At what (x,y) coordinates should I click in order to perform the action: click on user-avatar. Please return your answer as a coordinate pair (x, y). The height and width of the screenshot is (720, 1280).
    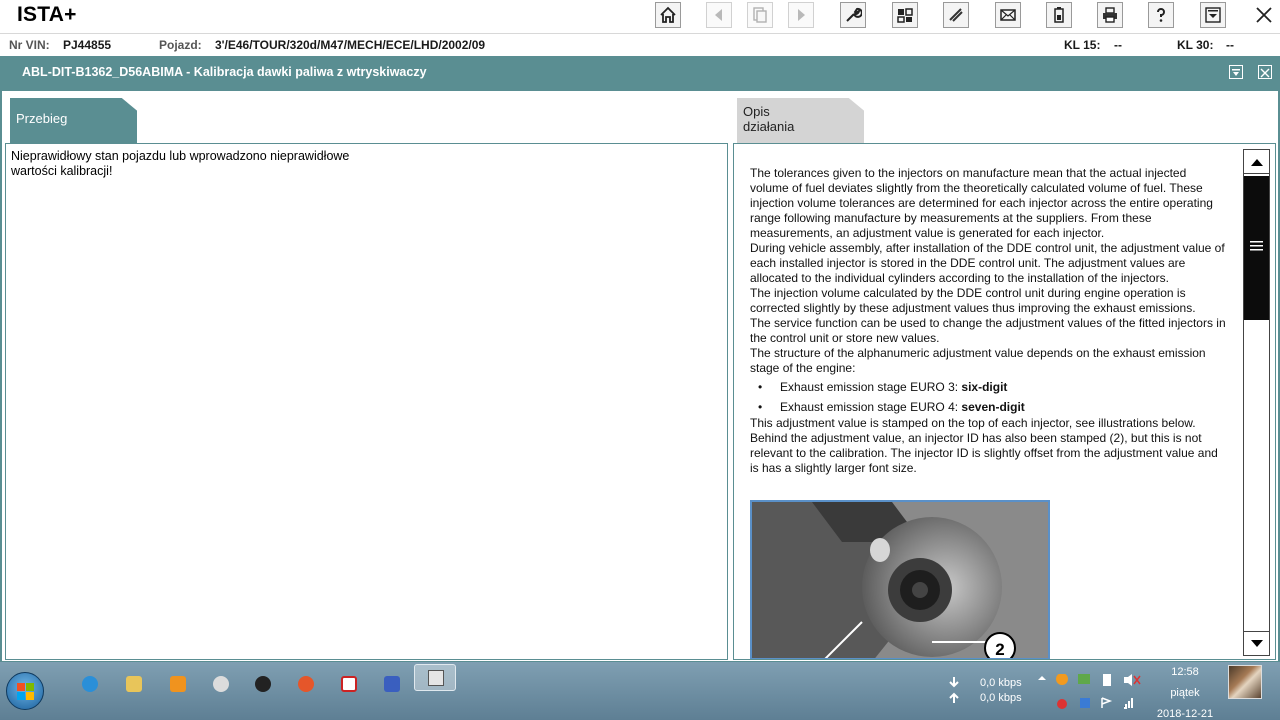
    Looking at the image, I should click on (1245, 682).